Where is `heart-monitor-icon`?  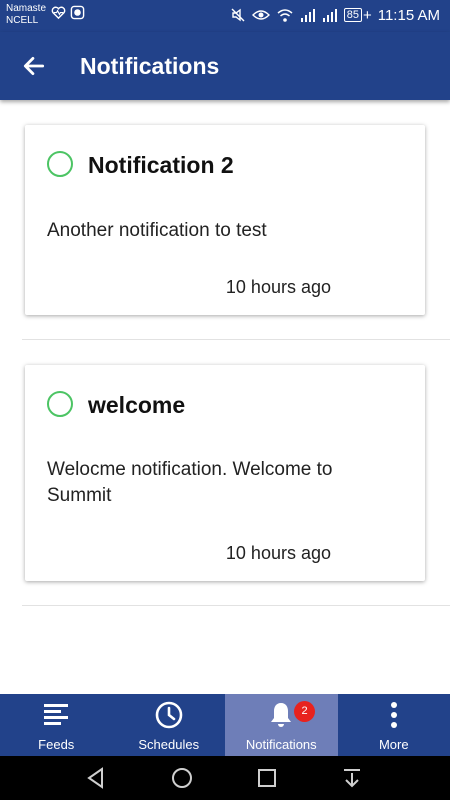 heart-monitor-icon is located at coordinates (58, 13).